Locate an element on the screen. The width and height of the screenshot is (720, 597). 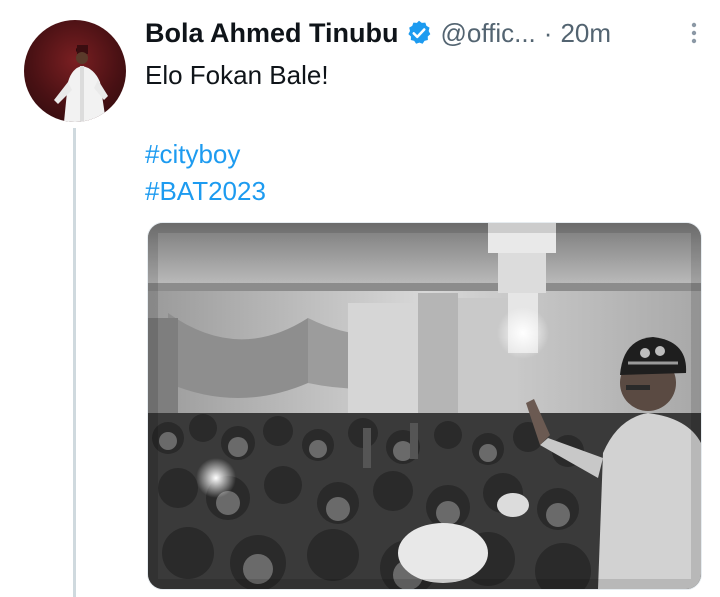
thread-connector-line is located at coordinates (74, 362).